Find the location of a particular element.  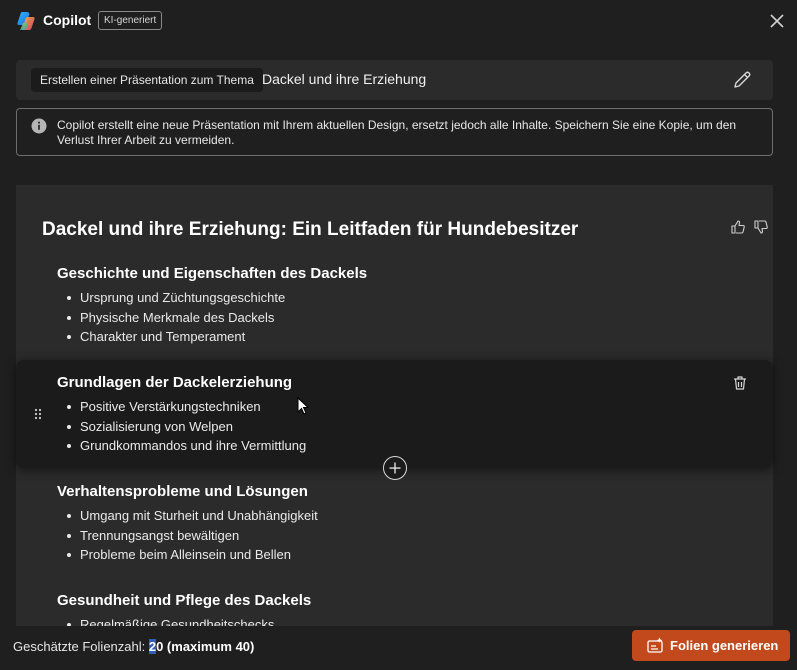

bullet-item: Charakter und Temperament is located at coordinates (175, 337).